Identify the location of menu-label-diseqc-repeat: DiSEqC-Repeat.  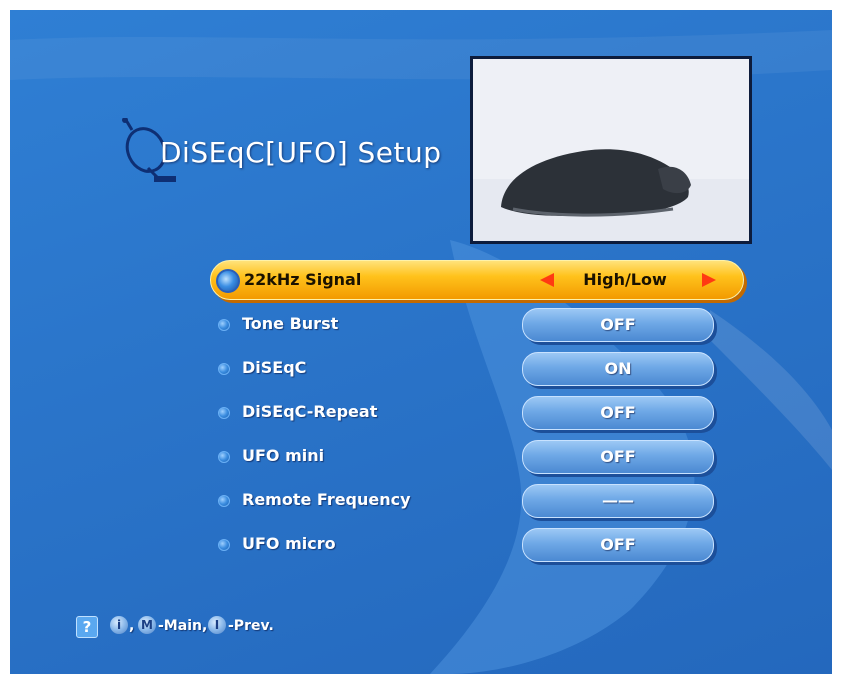
(310, 411).